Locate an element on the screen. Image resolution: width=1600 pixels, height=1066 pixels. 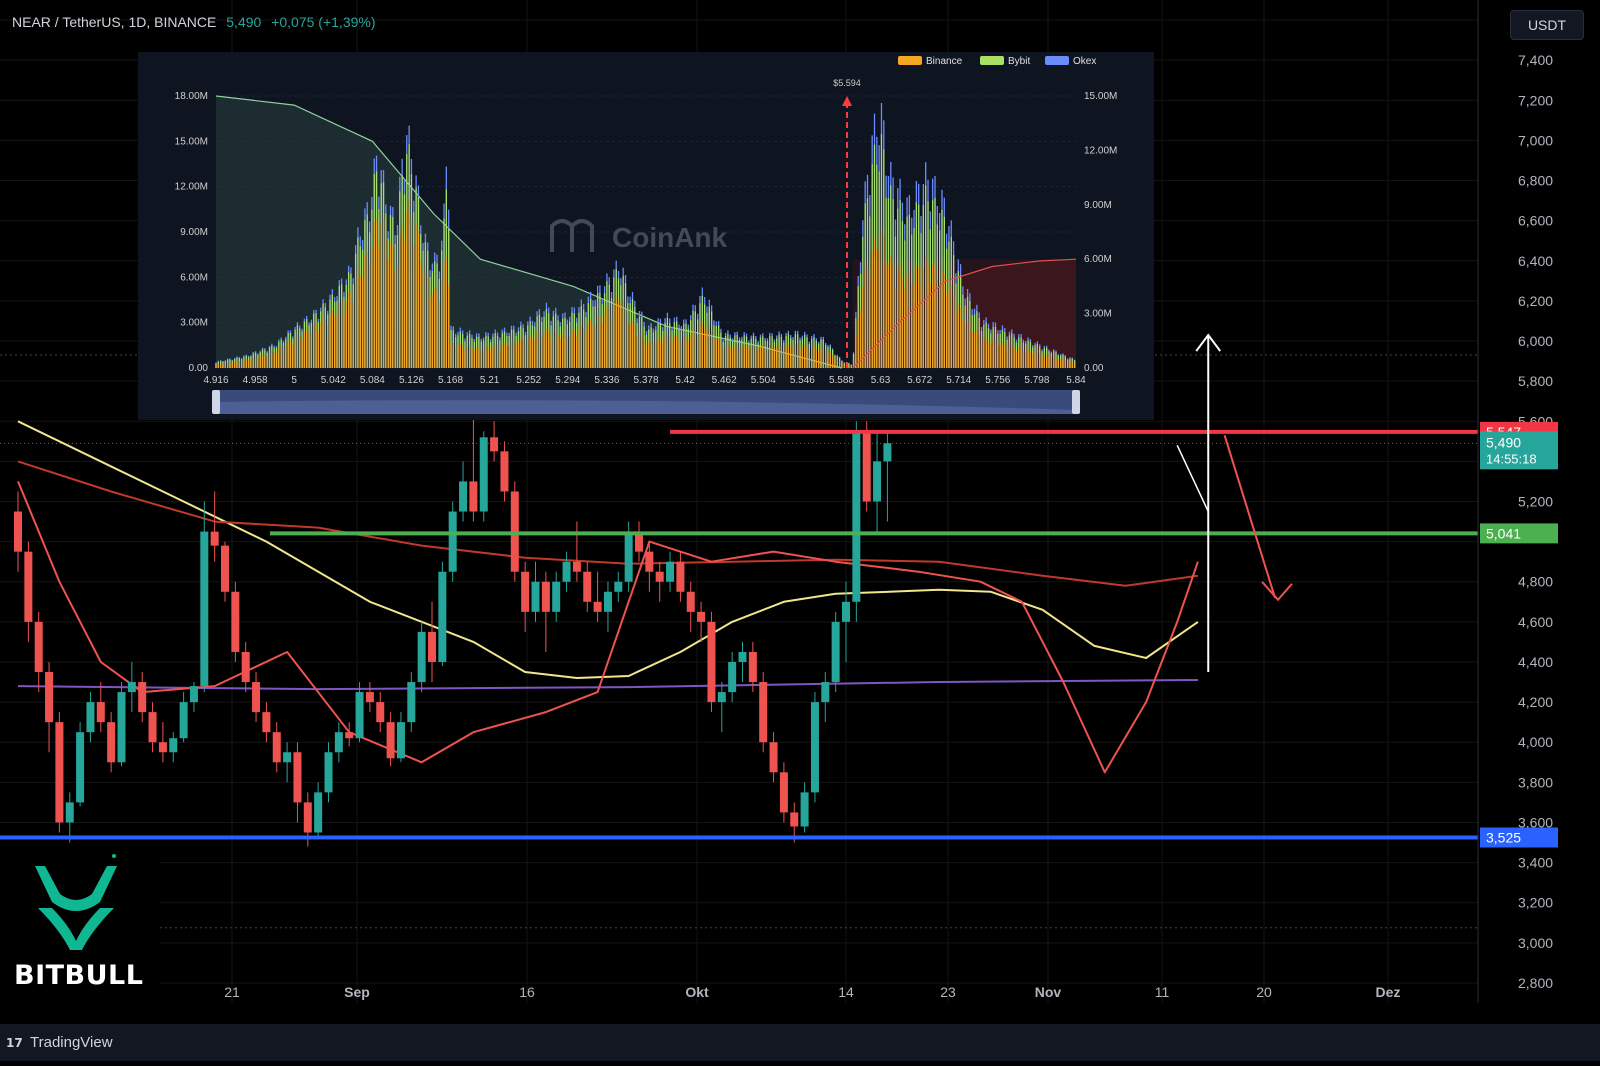
inset-x-tick-label: 5.378 is located at coordinates (645, 380).